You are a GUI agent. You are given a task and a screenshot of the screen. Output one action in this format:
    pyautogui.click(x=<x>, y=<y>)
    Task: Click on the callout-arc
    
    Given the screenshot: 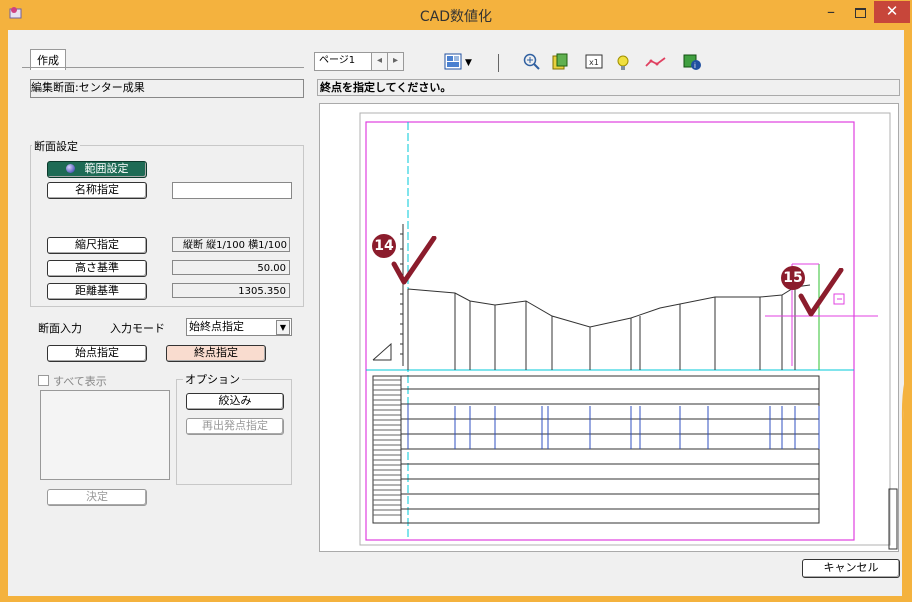 What is the action you would take?
    pyautogui.click(x=906, y=481)
    